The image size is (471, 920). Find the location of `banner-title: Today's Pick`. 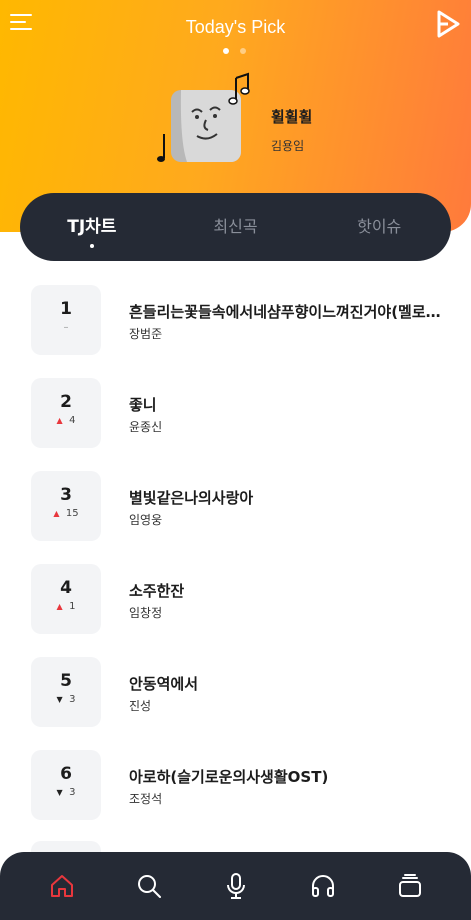

banner-title: Today's Pick is located at coordinates (235, 27).